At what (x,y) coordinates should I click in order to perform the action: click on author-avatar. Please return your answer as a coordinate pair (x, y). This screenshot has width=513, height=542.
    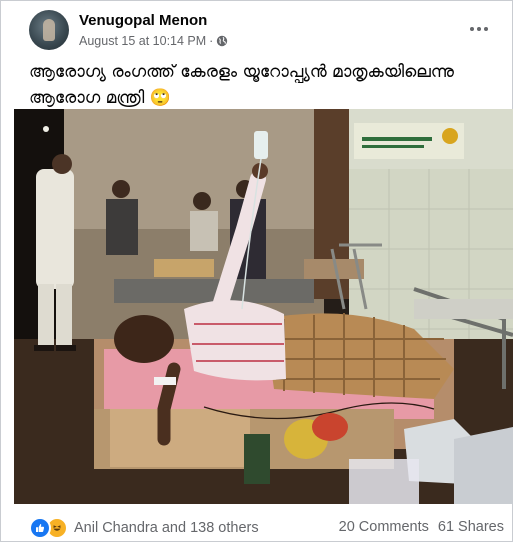
    Looking at the image, I should click on (49, 30).